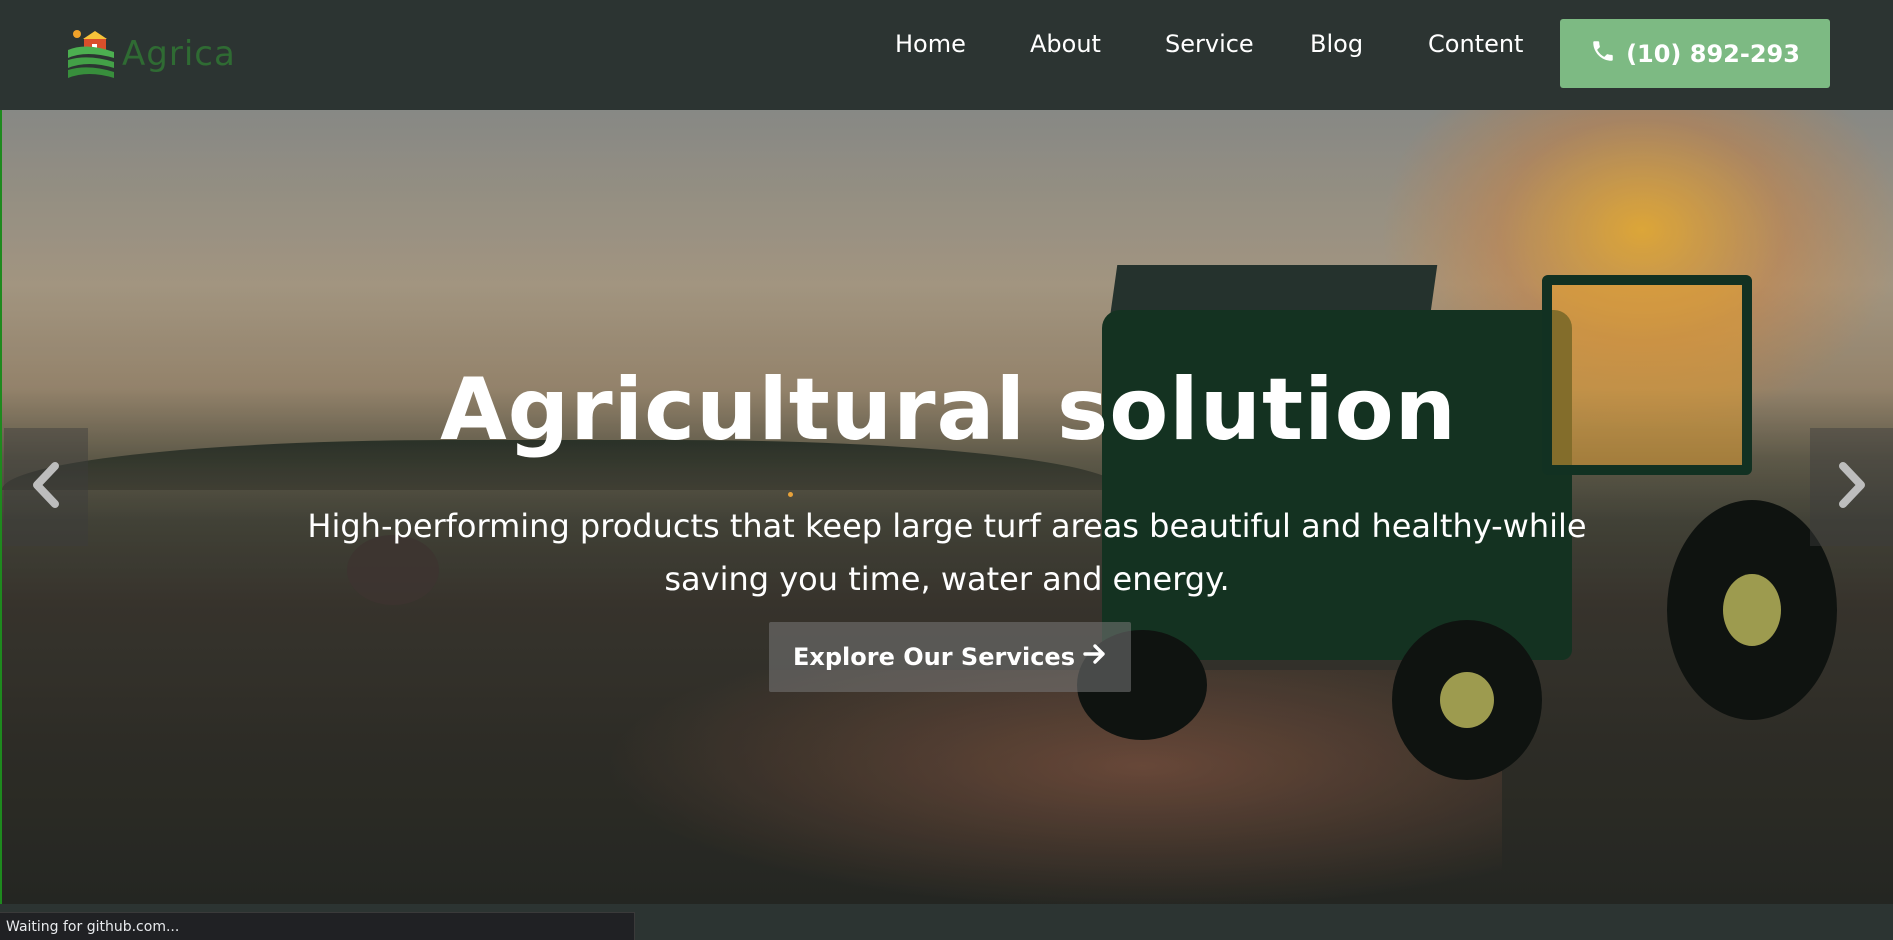  I want to click on arrow-right-icon, so click(1095, 657).